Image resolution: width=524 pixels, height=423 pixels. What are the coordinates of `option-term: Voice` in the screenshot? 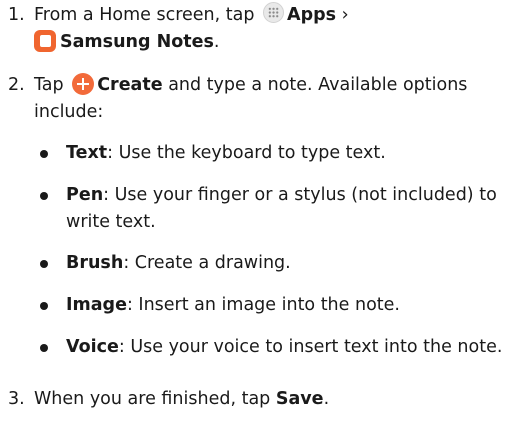 It's located at (92, 347).